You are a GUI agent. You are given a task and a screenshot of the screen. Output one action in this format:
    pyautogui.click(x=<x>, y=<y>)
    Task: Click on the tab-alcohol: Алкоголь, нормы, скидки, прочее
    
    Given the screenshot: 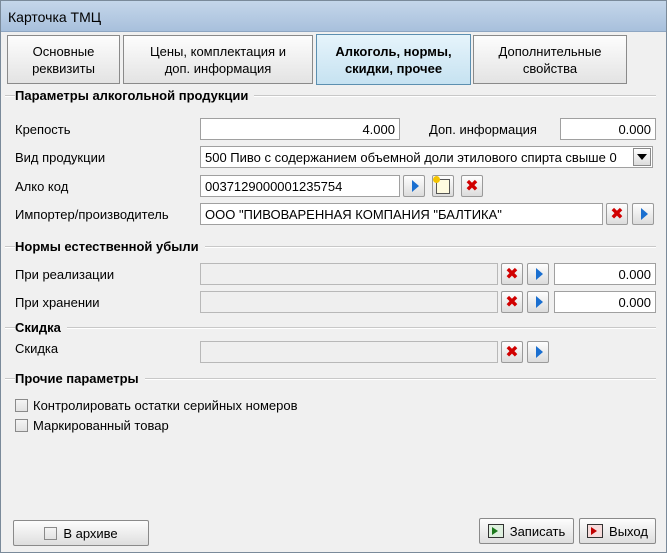 What is the action you would take?
    pyautogui.click(x=393, y=59)
    